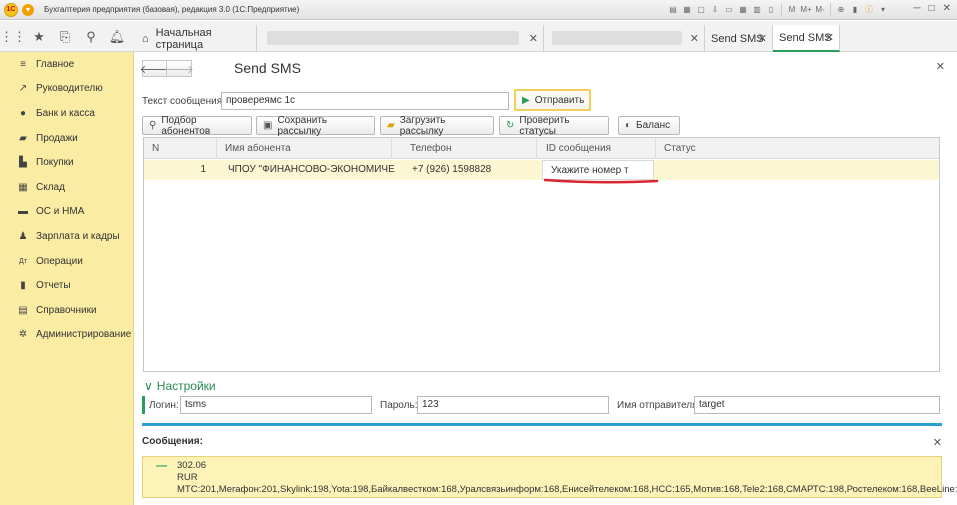  What do you see at coordinates (778, 9) in the screenshot?
I see `title-toolbar: ▤ ▦ ▢ ⇩ ▭ ▦ ▥ ▯ M M+ M- ⊕ ▮ ⓘ ▾` at bounding box center [778, 9].